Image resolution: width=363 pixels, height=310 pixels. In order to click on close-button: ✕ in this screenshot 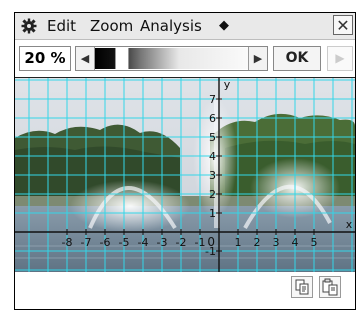, I will do `click(343, 25)`.